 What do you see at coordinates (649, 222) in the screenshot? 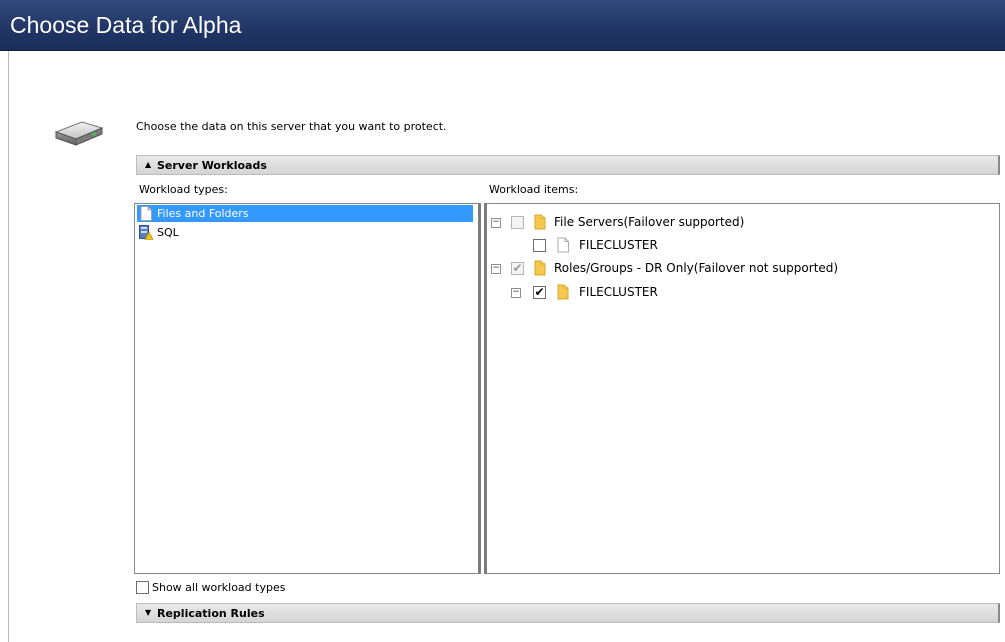
I see `tree-node-label: File Servers(Failover supported)` at bounding box center [649, 222].